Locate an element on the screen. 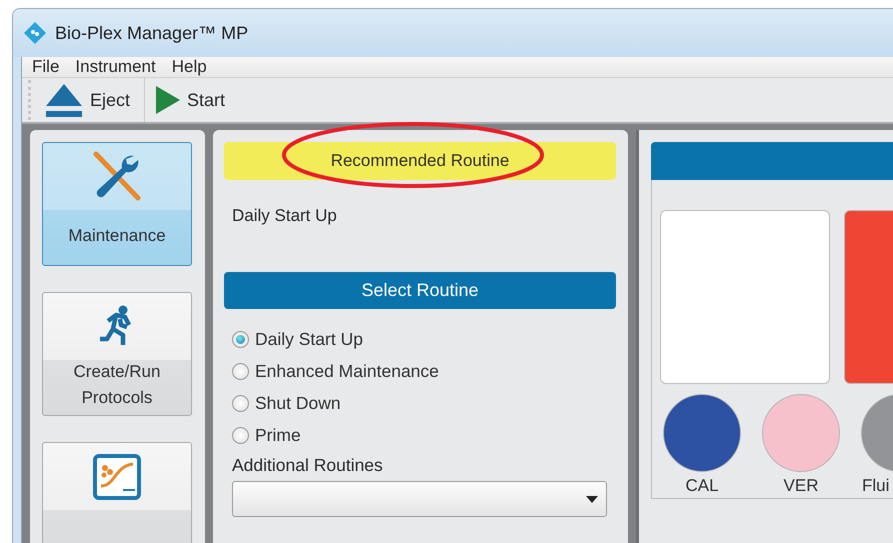 Image resolution: width=893 pixels, height=543 pixels. bottle-label: CAL is located at coordinates (702, 486).